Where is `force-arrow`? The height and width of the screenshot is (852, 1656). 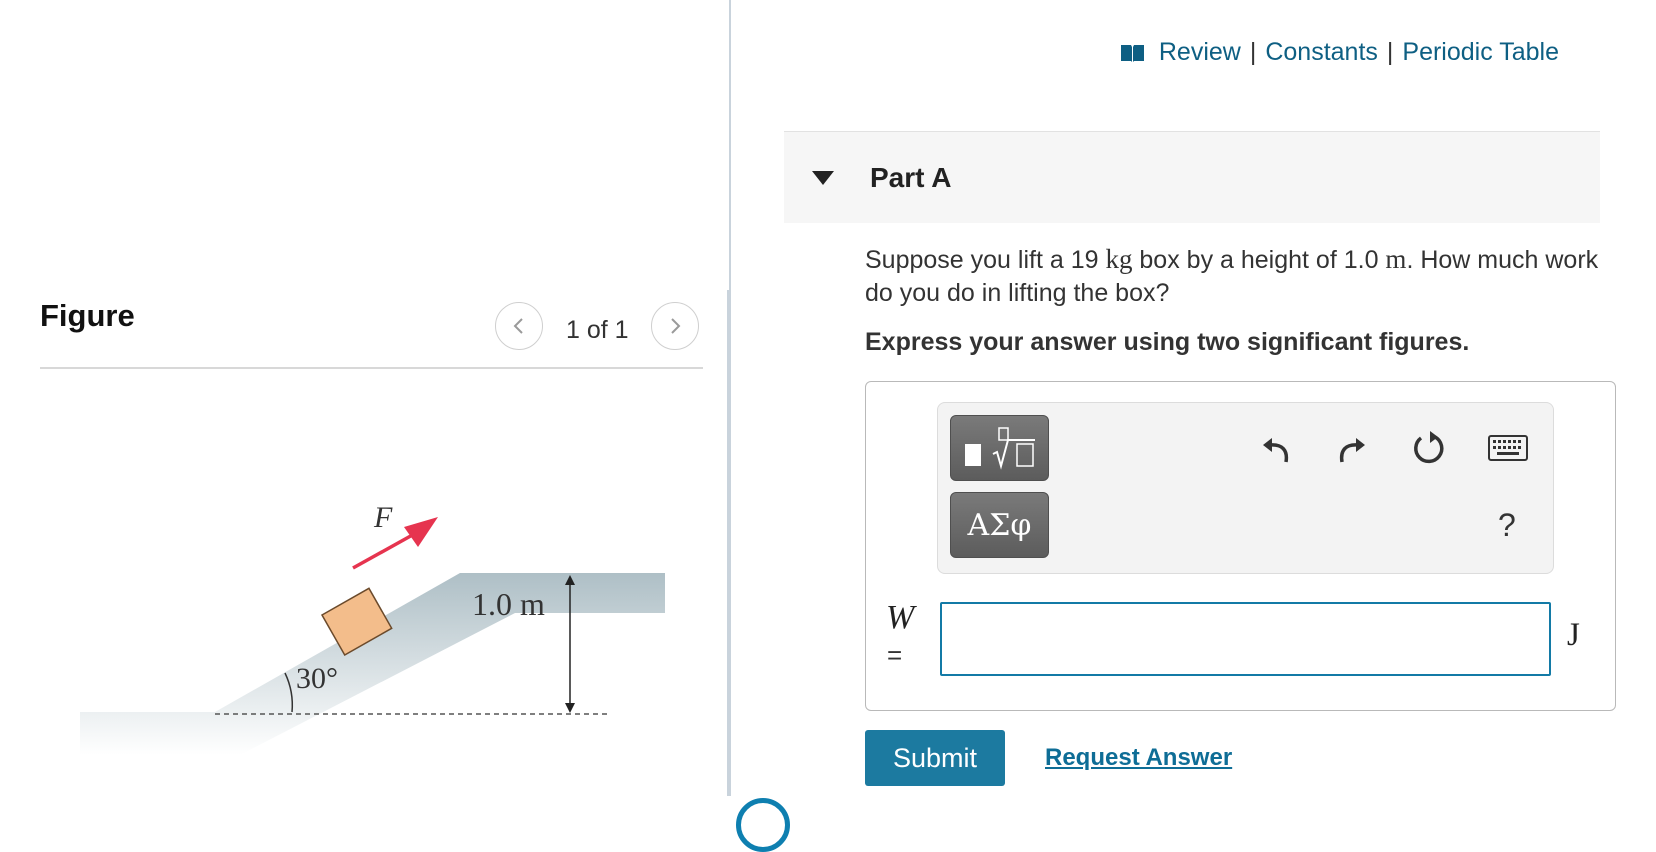 force-arrow is located at coordinates (384, 550).